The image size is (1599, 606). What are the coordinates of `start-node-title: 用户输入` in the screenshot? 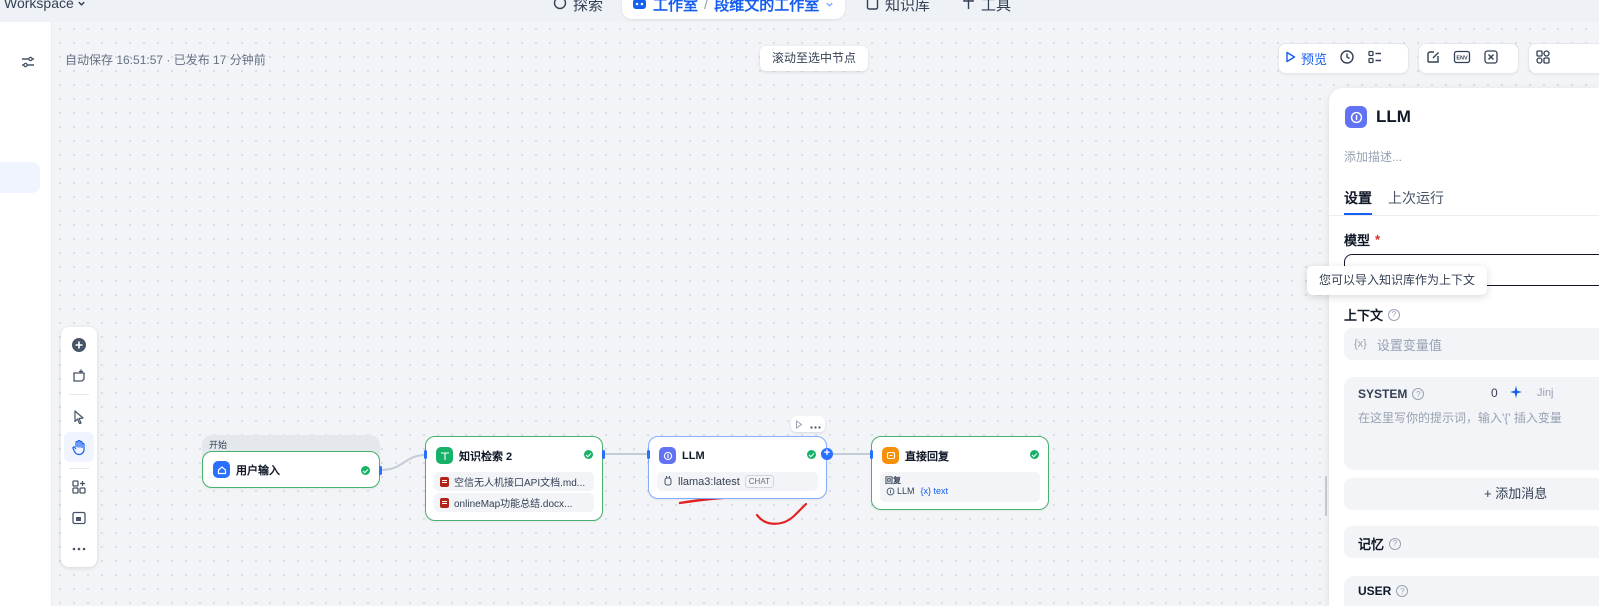 It's located at (258, 470).